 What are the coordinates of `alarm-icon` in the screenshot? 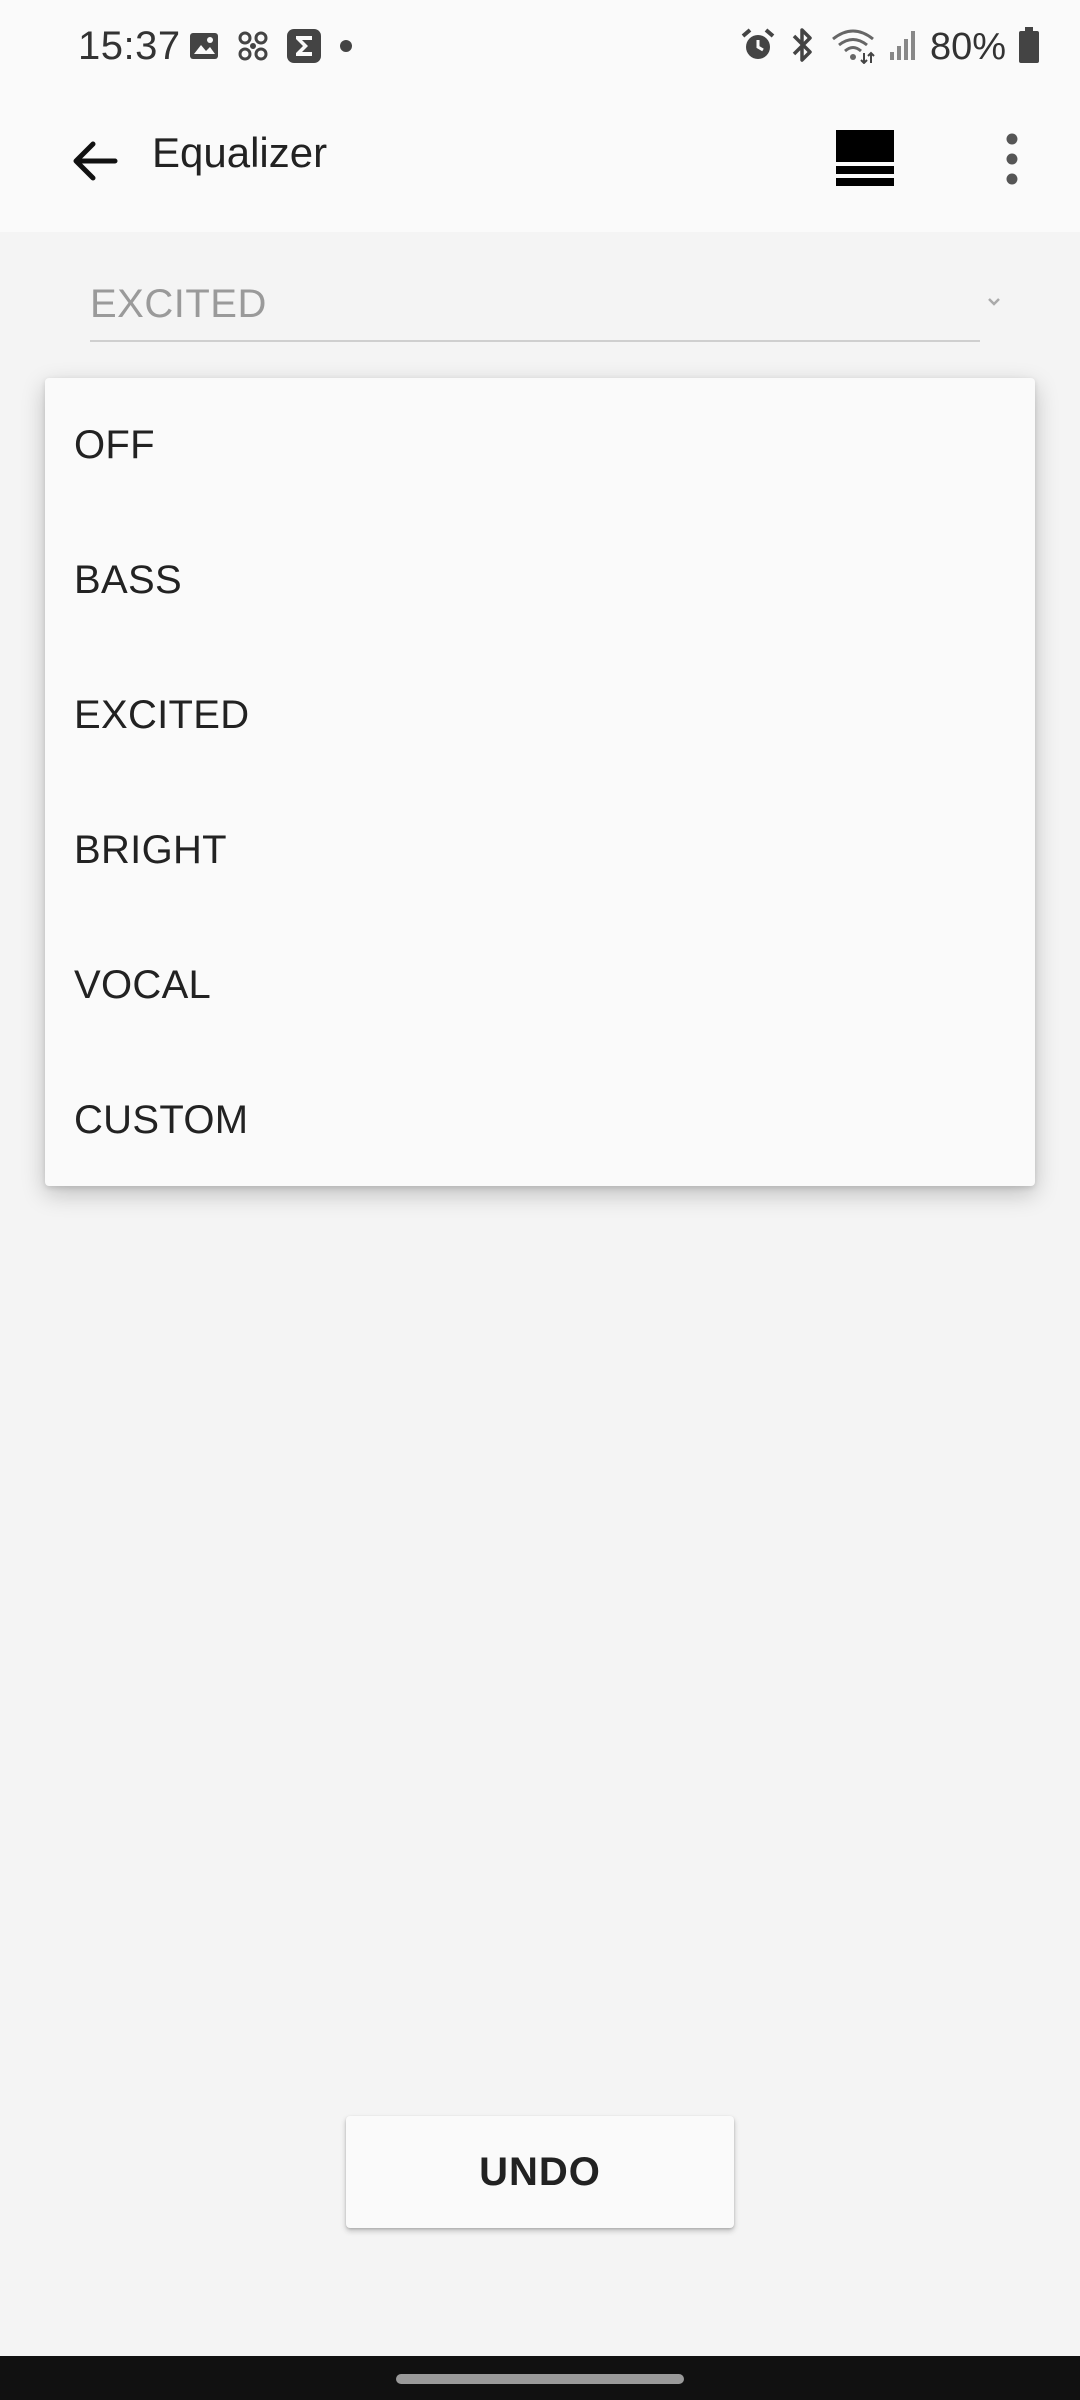 It's located at (758, 47).